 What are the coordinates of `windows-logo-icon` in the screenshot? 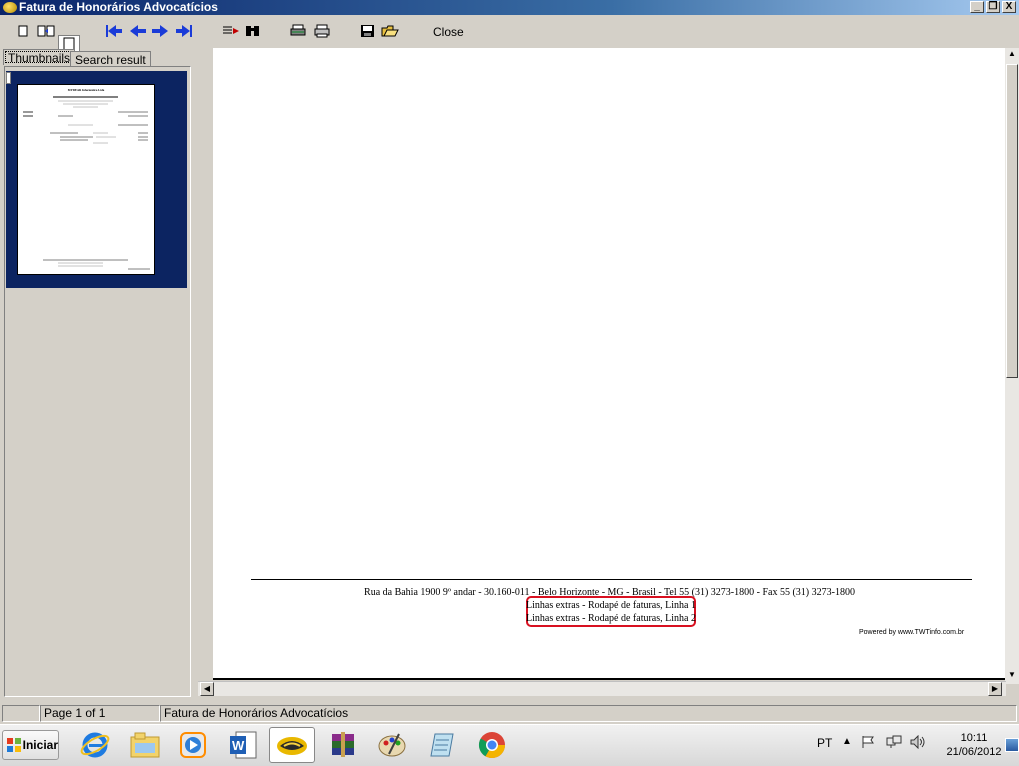 It's located at (14, 745).